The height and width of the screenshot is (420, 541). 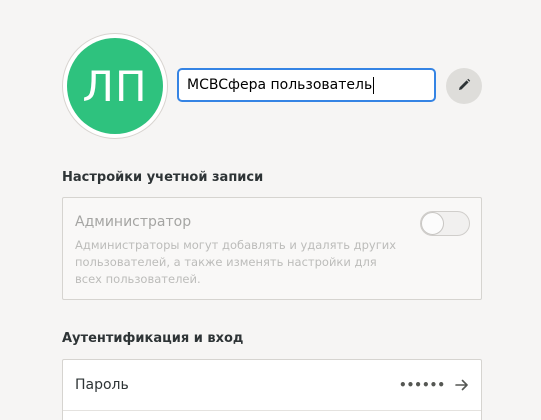 I want to click on arrow-right-icon, so click(x=462, y=385).